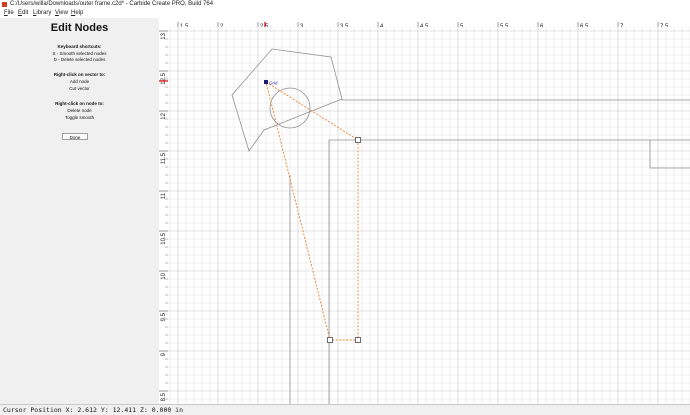 This screenshot has width=690, height=415. I want to click on vector-cut: Cut vector, so click(79, 88).